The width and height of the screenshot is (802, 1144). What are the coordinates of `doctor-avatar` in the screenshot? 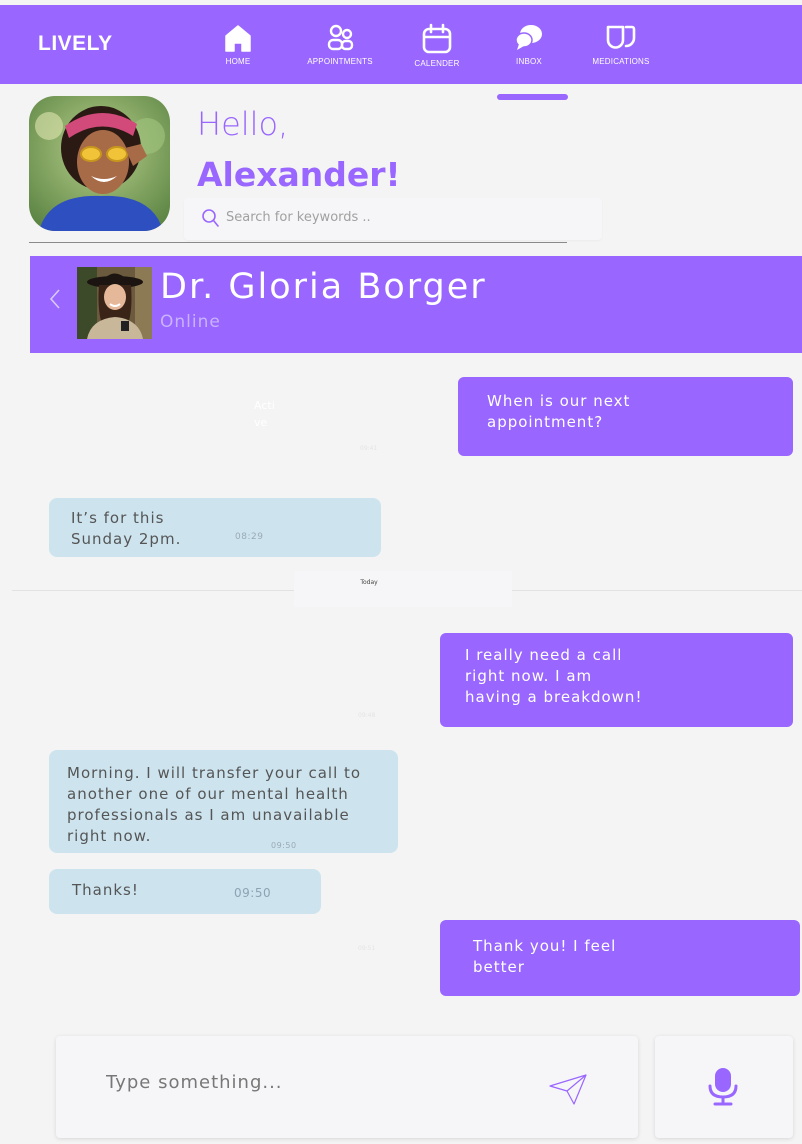 It's located at (114, 303).